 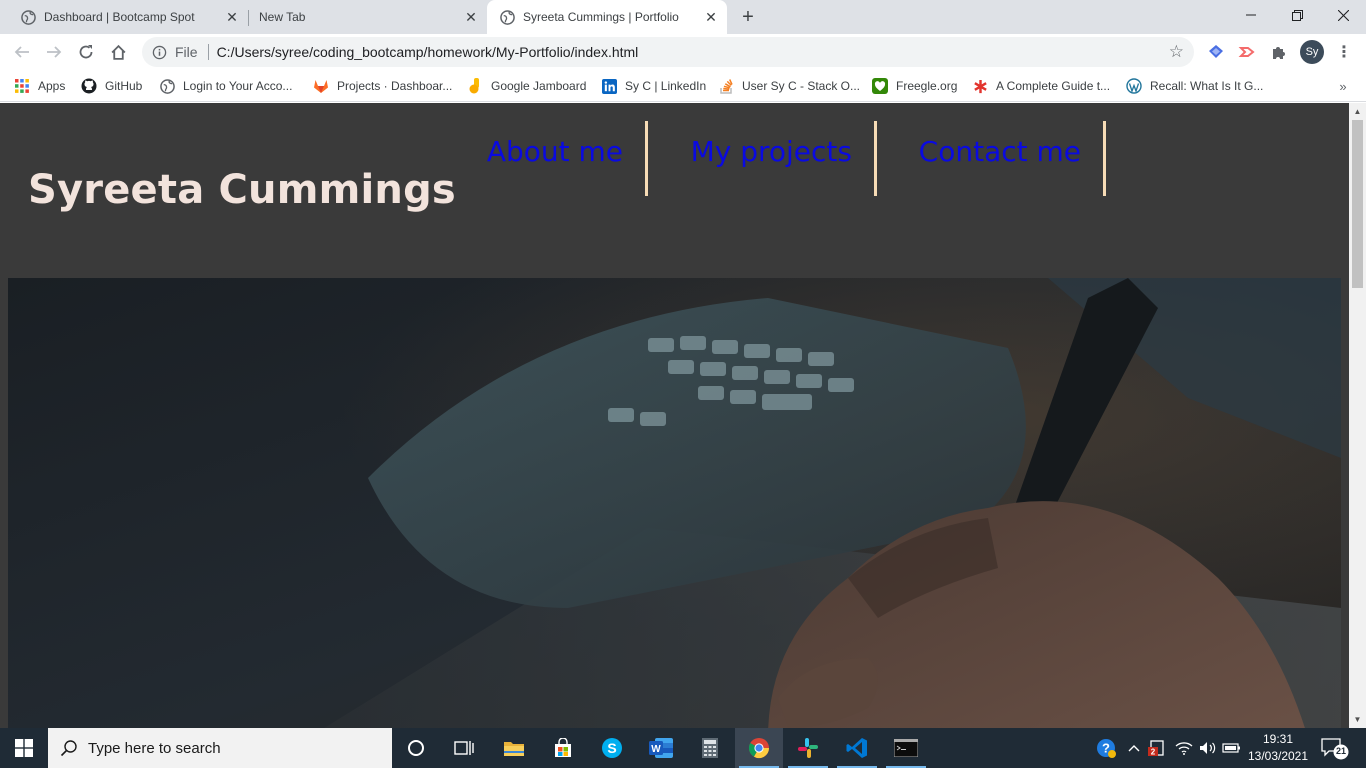 I want to click on nav-link-my-projects: My projects, so click(x=762, y=158).